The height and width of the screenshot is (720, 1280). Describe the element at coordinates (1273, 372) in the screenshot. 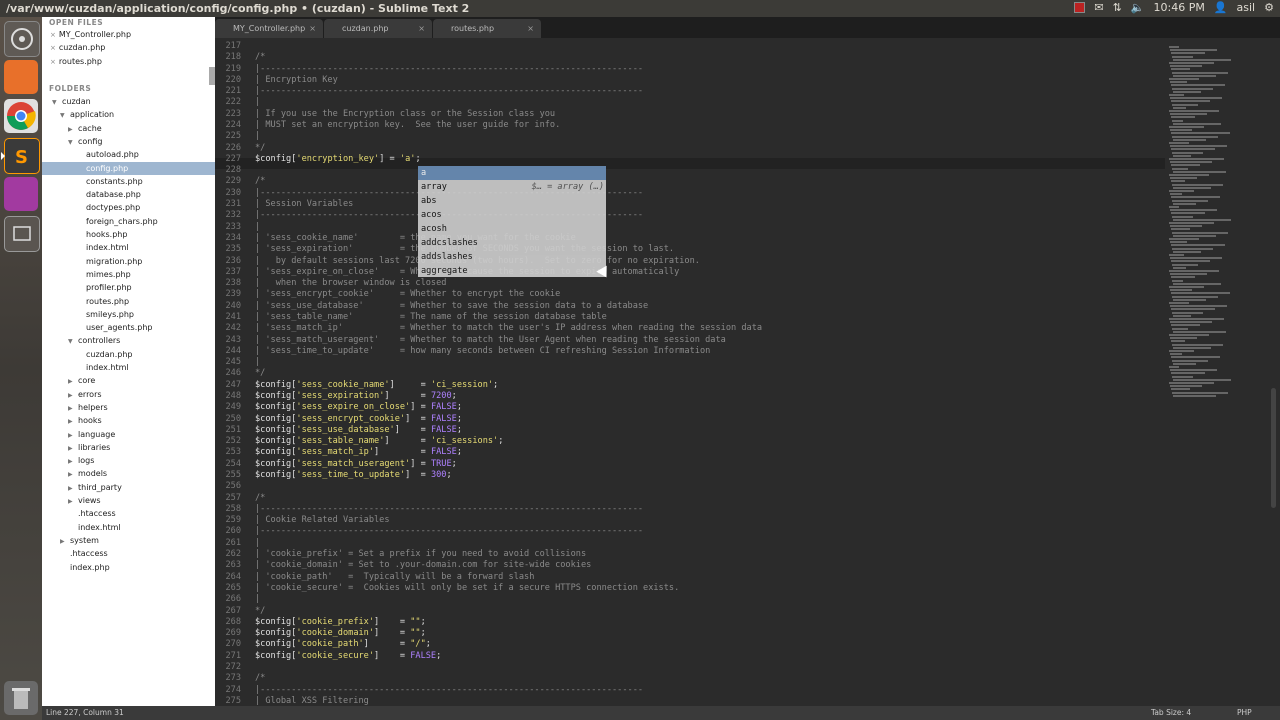

I see `editor-scrollbar` at that location.